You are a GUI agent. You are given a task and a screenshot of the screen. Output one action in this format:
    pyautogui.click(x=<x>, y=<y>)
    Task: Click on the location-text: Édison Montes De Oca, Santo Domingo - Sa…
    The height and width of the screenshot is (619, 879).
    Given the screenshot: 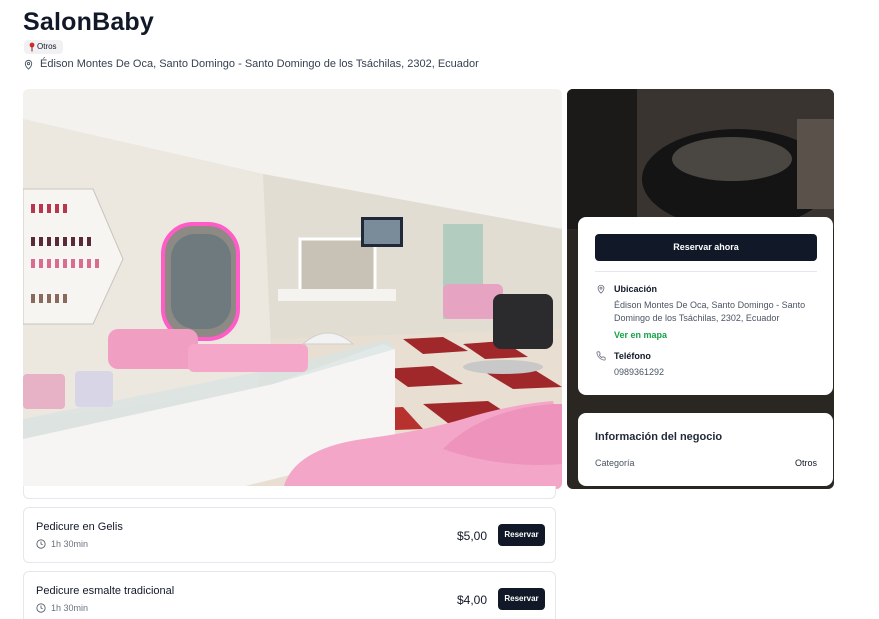 What is the action you would take?
    pyautogui.click(x=710, y=311)
    